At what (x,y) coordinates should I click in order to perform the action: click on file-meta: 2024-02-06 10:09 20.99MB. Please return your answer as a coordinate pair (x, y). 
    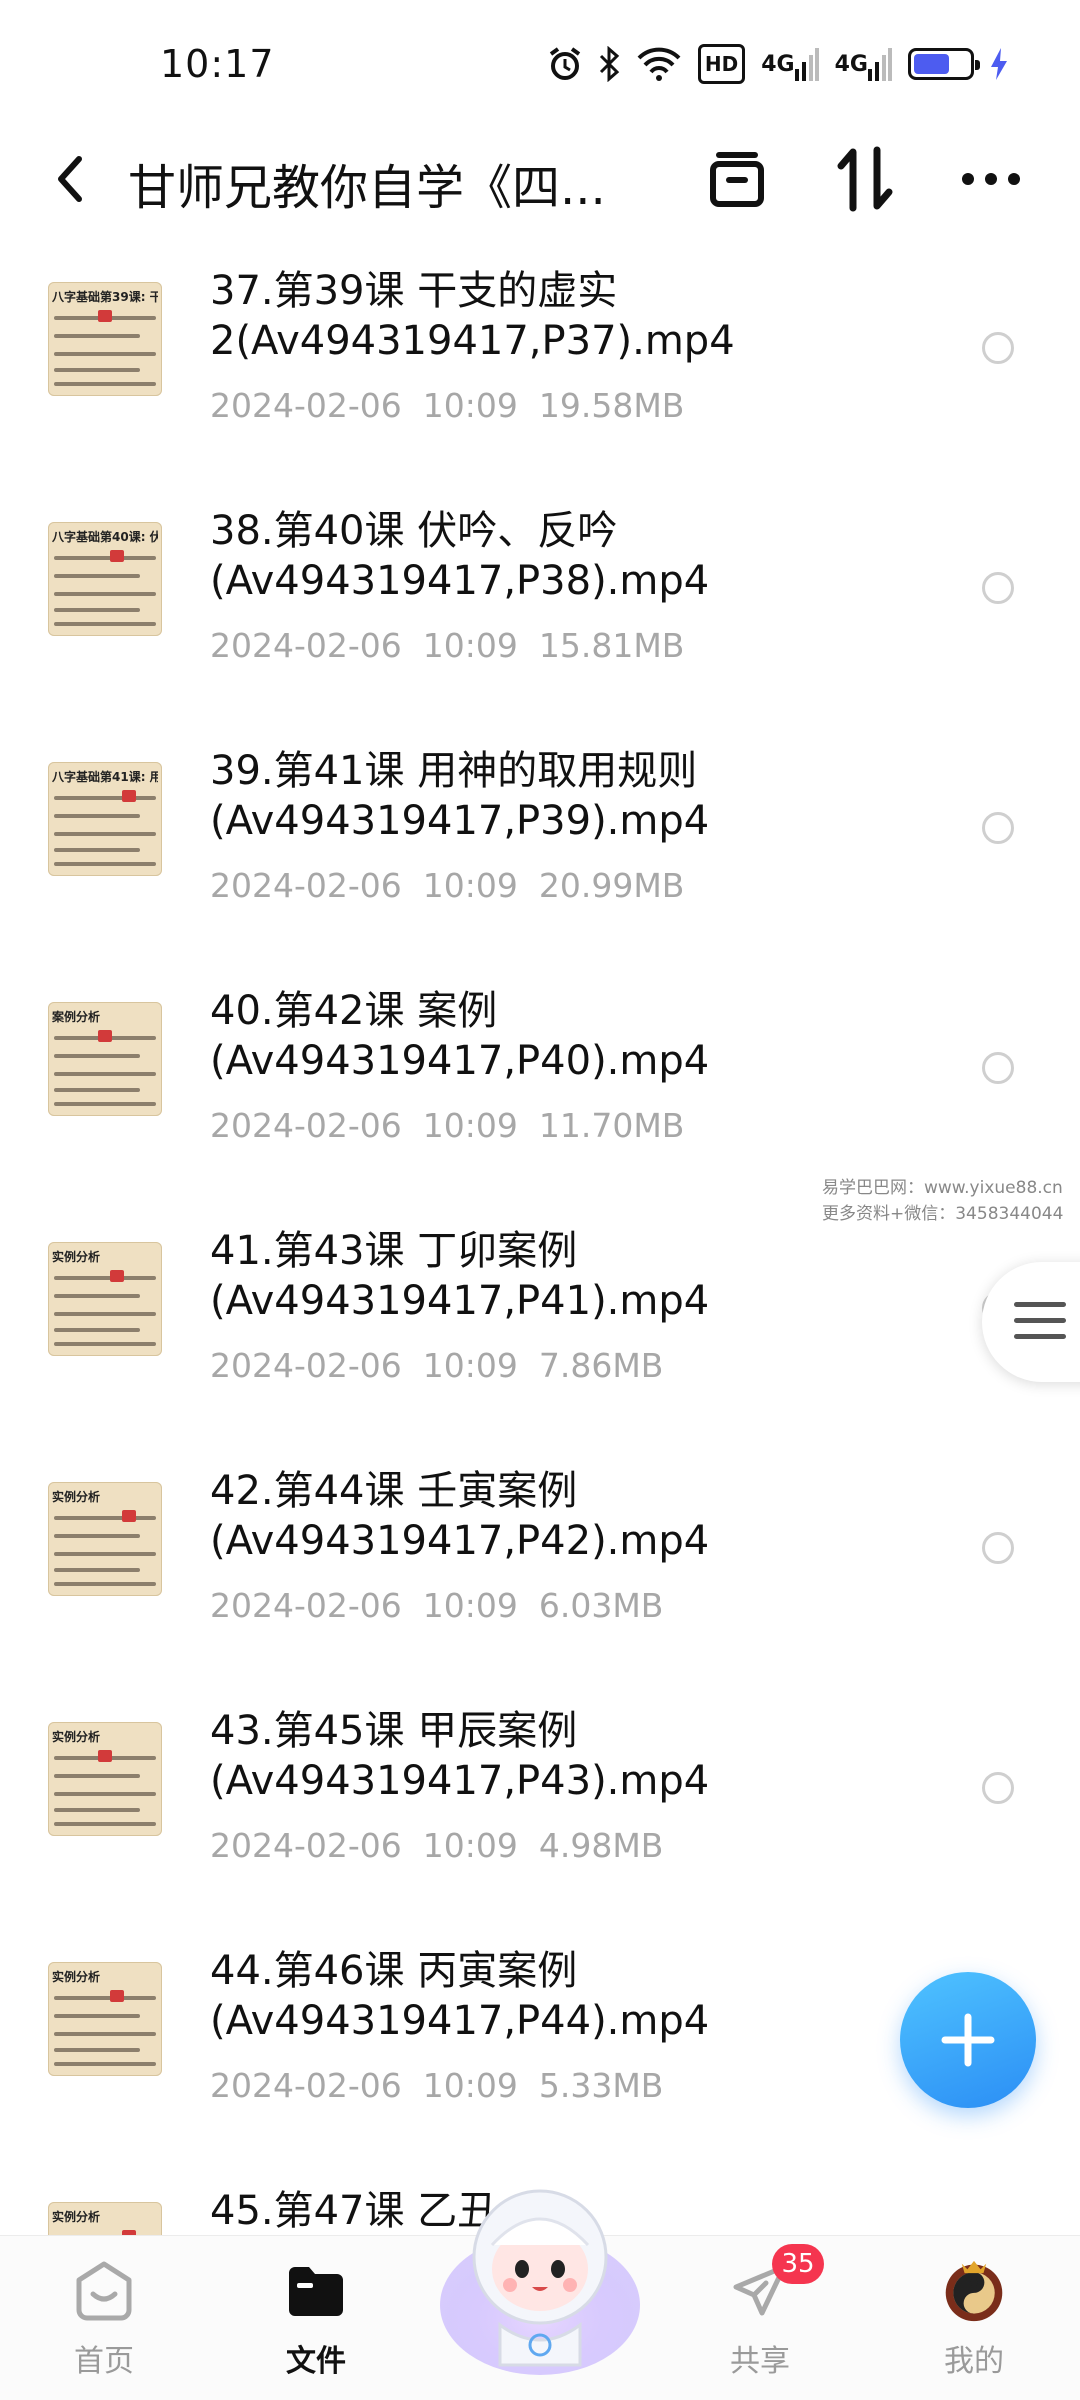
    Looking at the image, I should click on (447, 885).